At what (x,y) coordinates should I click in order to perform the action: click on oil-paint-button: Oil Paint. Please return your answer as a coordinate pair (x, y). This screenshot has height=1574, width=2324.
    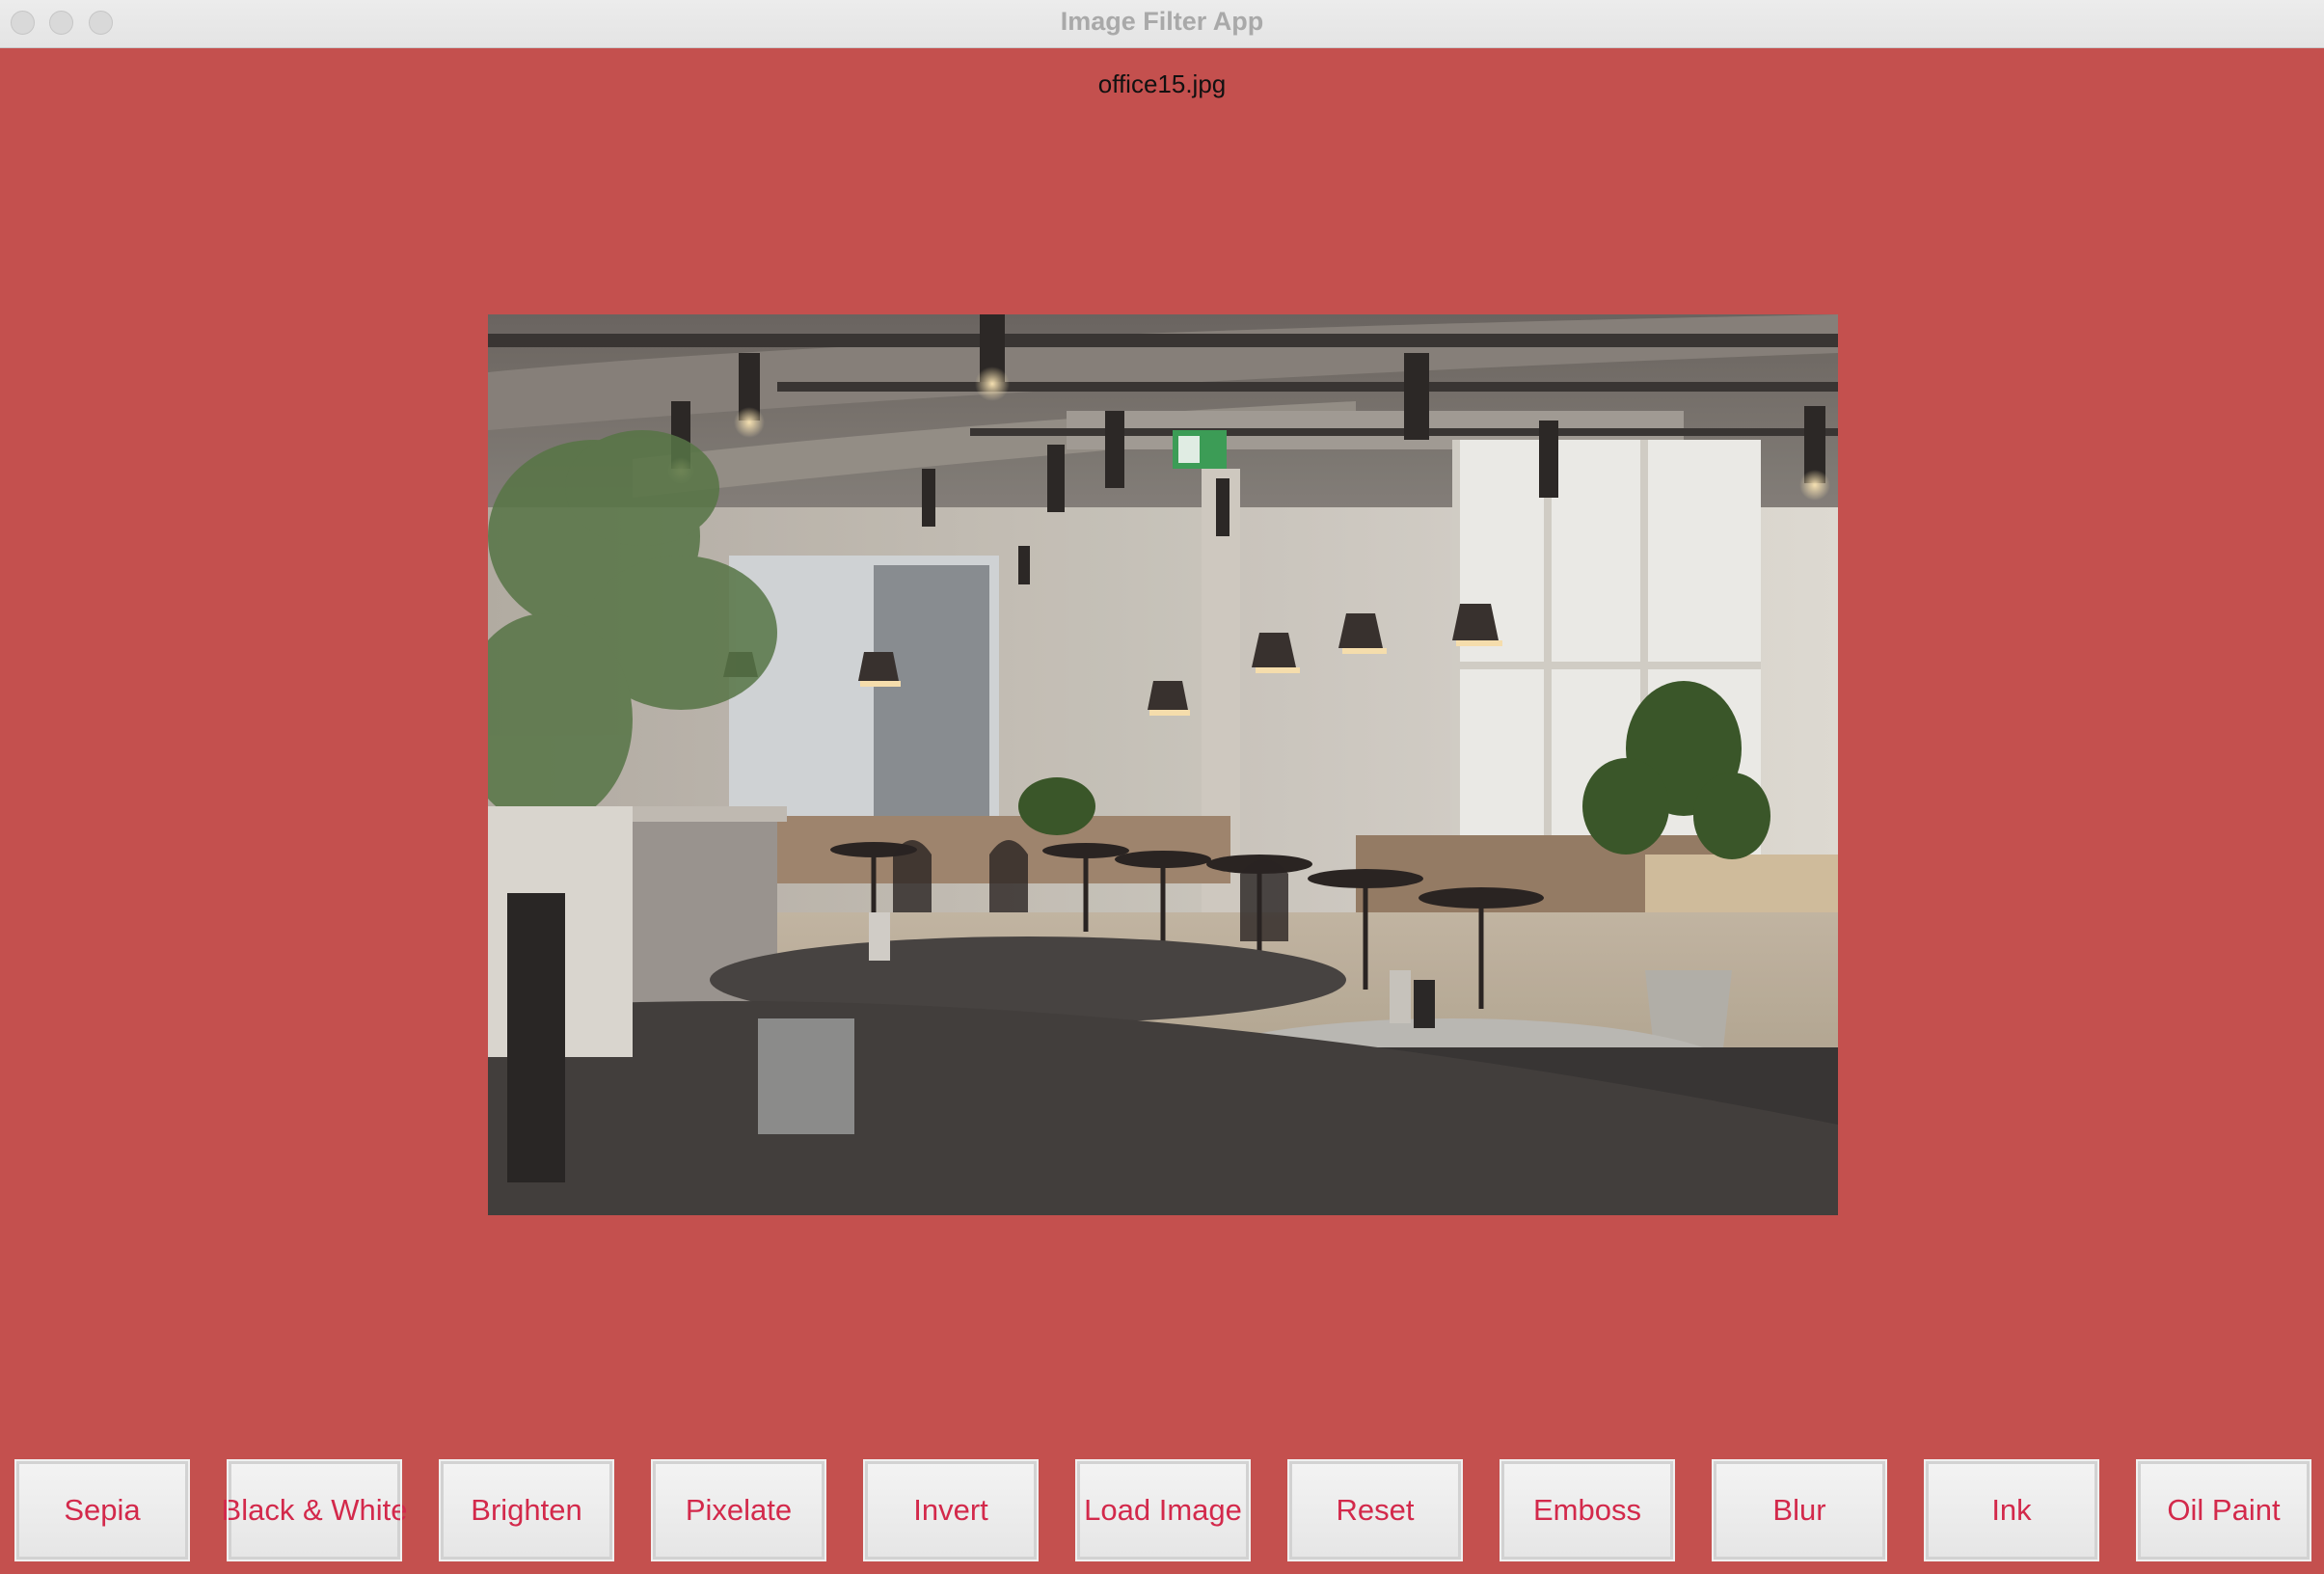
    Looking at the image, I should click on (2223, 1510).